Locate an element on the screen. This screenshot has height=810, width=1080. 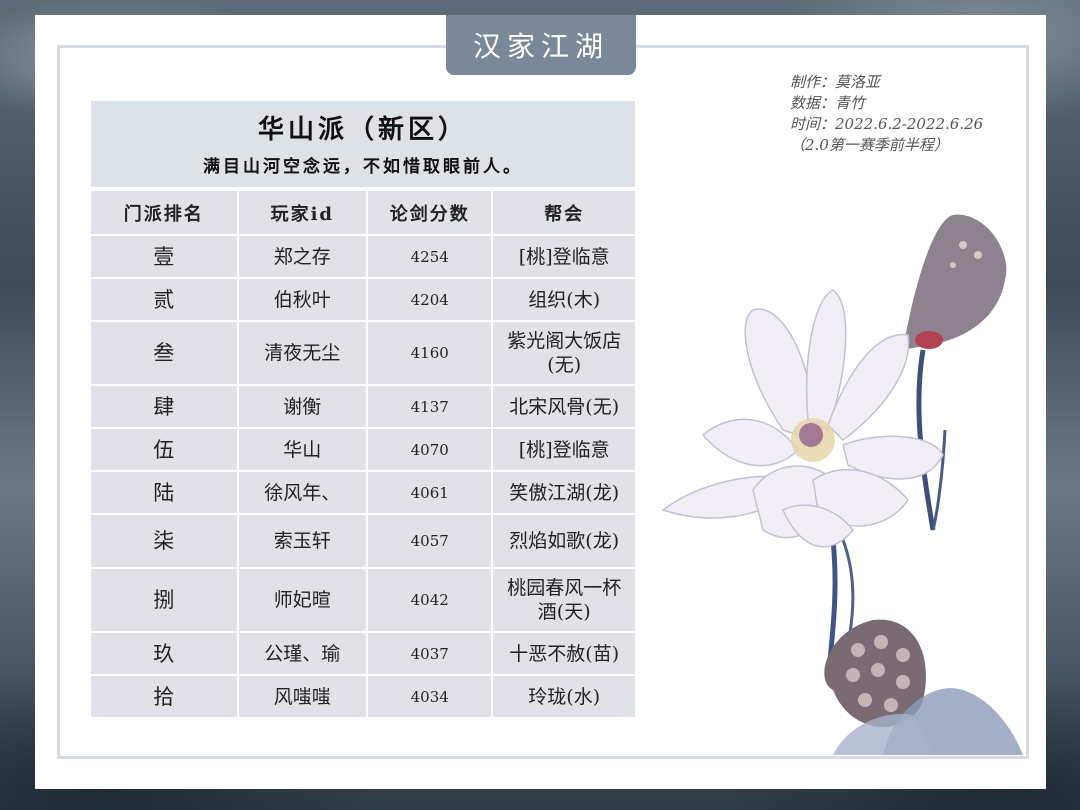
table-row: 玖 公瑾、瑜 4037 十恶不赦(苗) is located at coordinates (363, 653).